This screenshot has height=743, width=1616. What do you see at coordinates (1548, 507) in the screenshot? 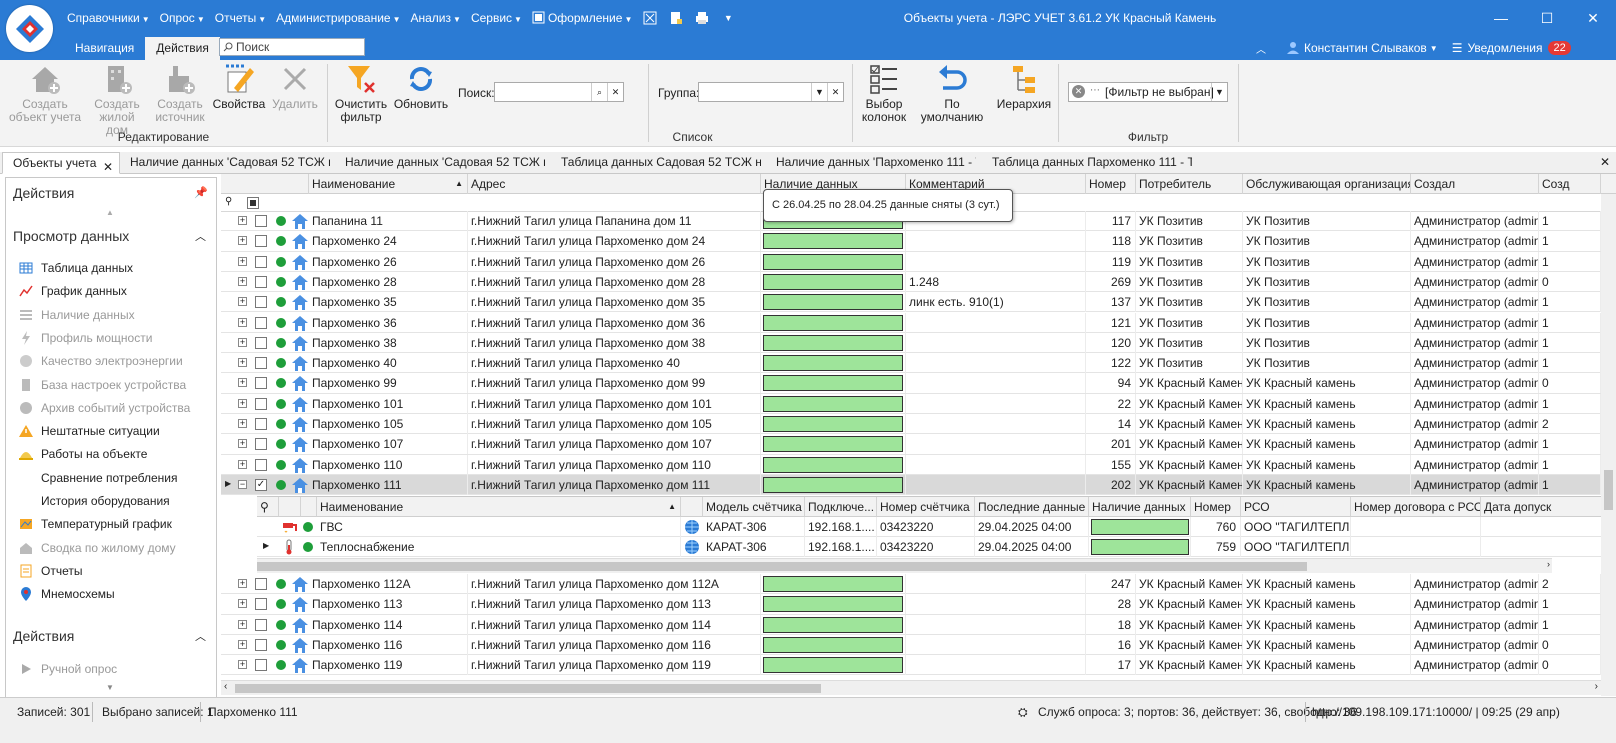
I see `detail-header-admission: Дата допуск` at bounding box center [1548, 507].